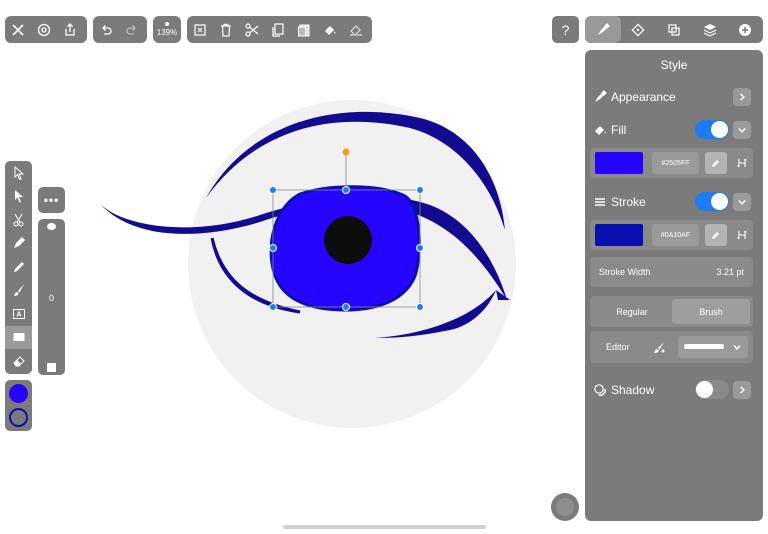  I want to click on history-toolbar, so click(120, 29).